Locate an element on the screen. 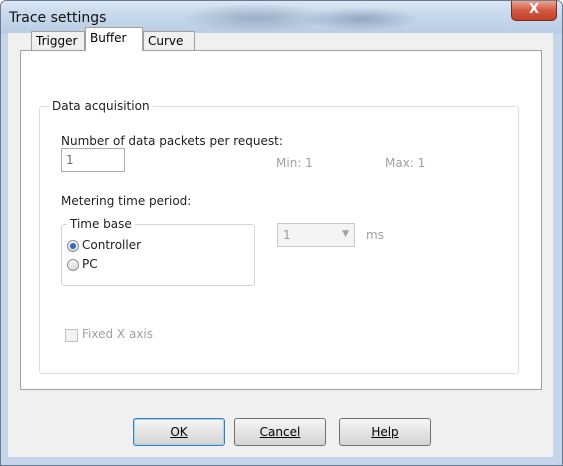 The height and width of the screenshot is (466, 563). tab-curve: Curve is located at coordinates (169, 40).